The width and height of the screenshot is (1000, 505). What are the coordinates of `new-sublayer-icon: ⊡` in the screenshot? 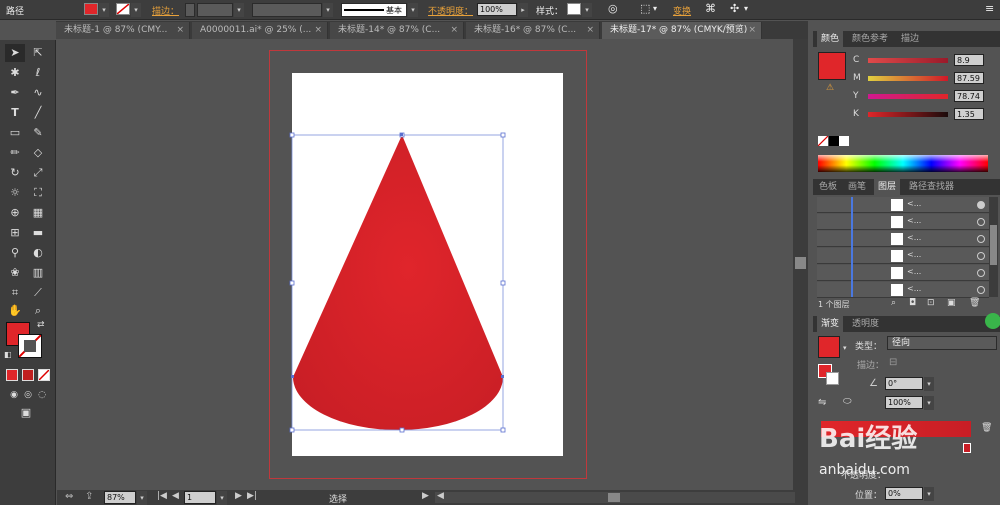 It's located at (931, 303).